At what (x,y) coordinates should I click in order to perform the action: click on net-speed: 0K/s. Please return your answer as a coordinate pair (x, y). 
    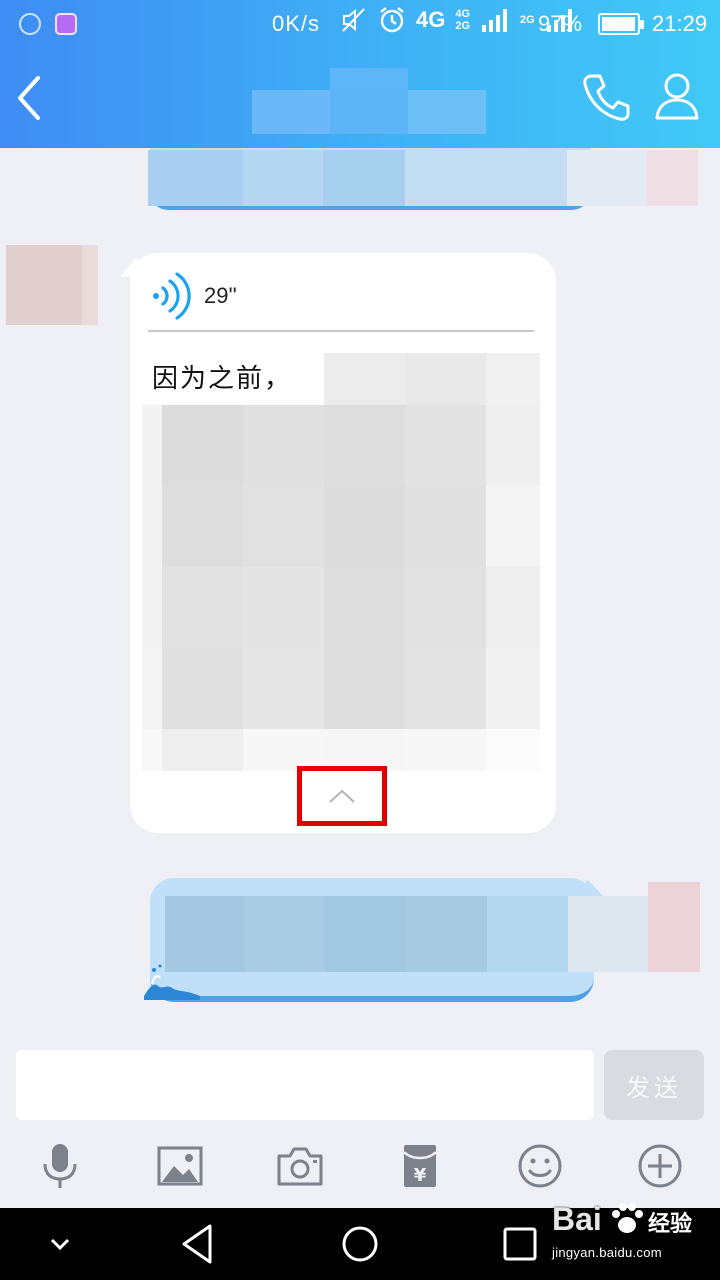
    Looking at the image, I should click on (296, 23).